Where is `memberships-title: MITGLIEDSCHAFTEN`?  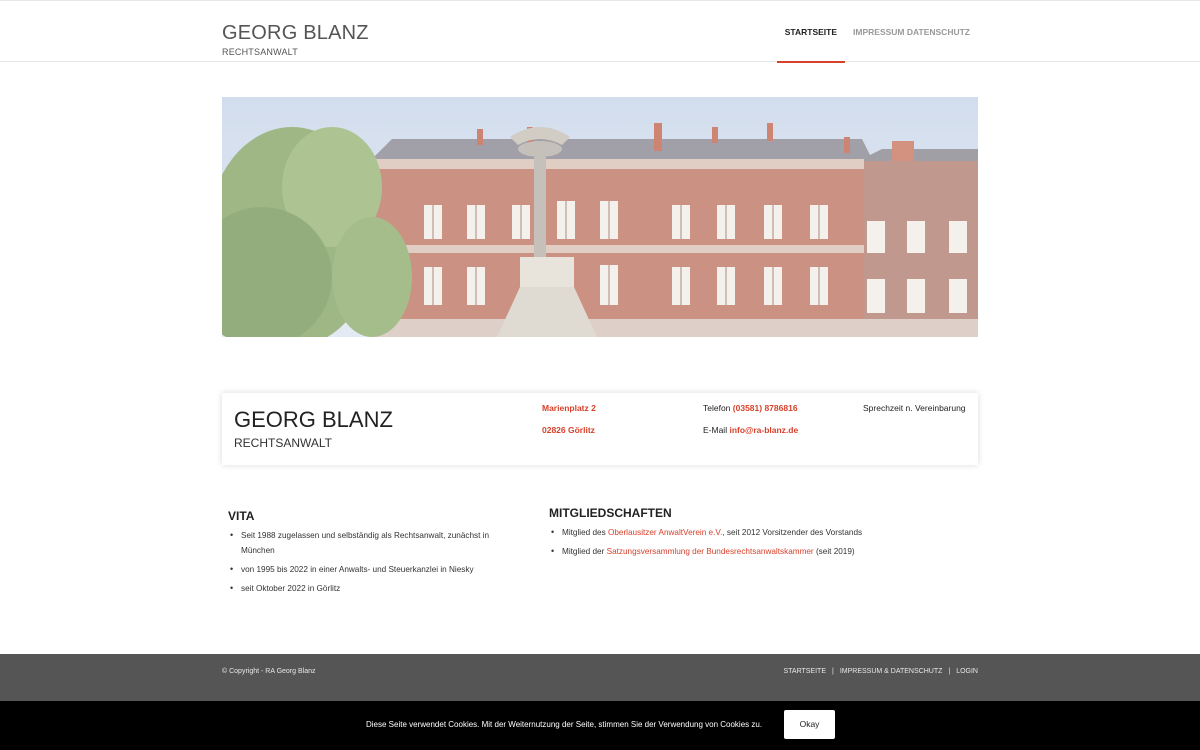
memberships-title: MITGLIEDSCHAFTEN is located at coordinates (610, 513).